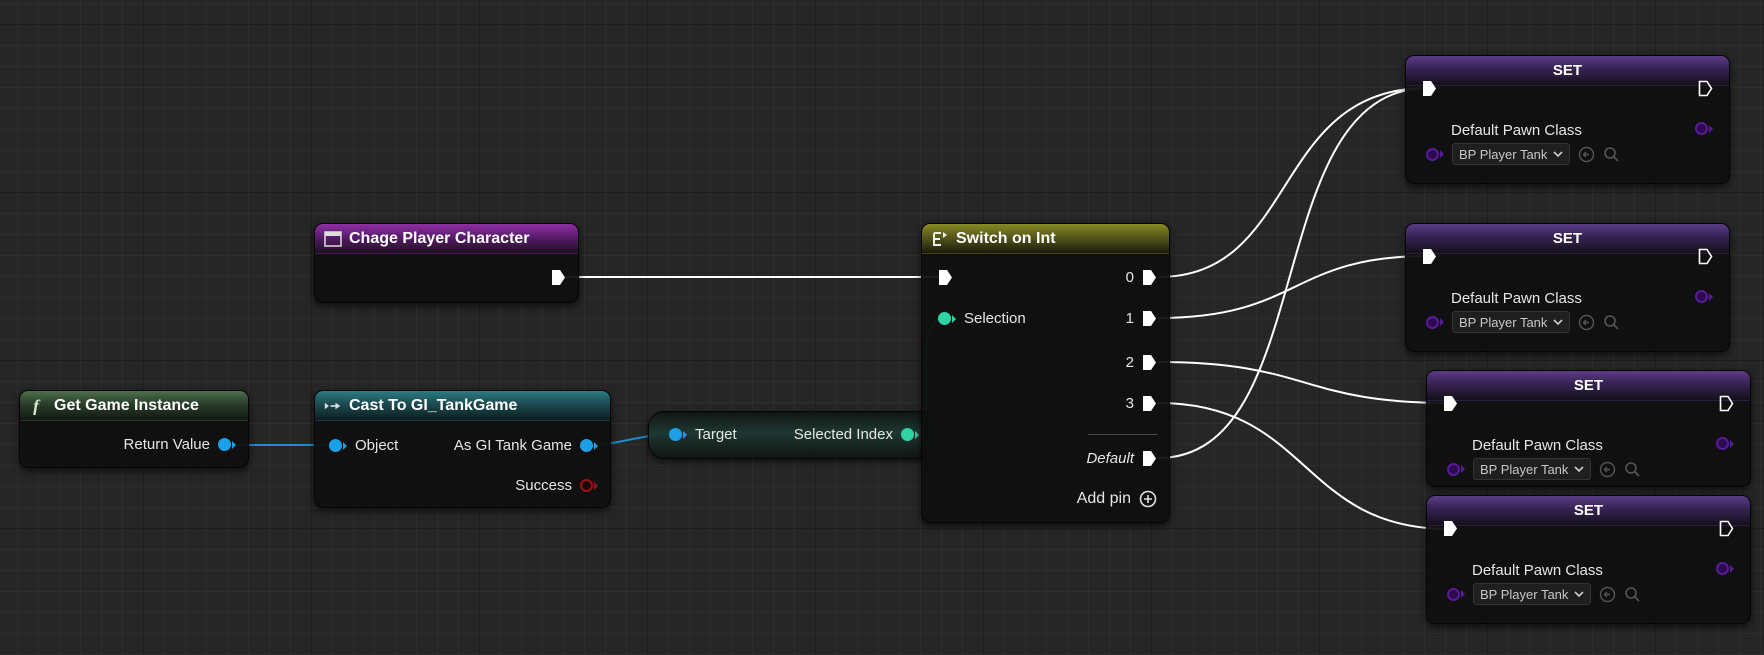 The height and width of the screenshot is (655, 1764). I want to click on set-node-3-exec-in-icon, so click(1450, 403).